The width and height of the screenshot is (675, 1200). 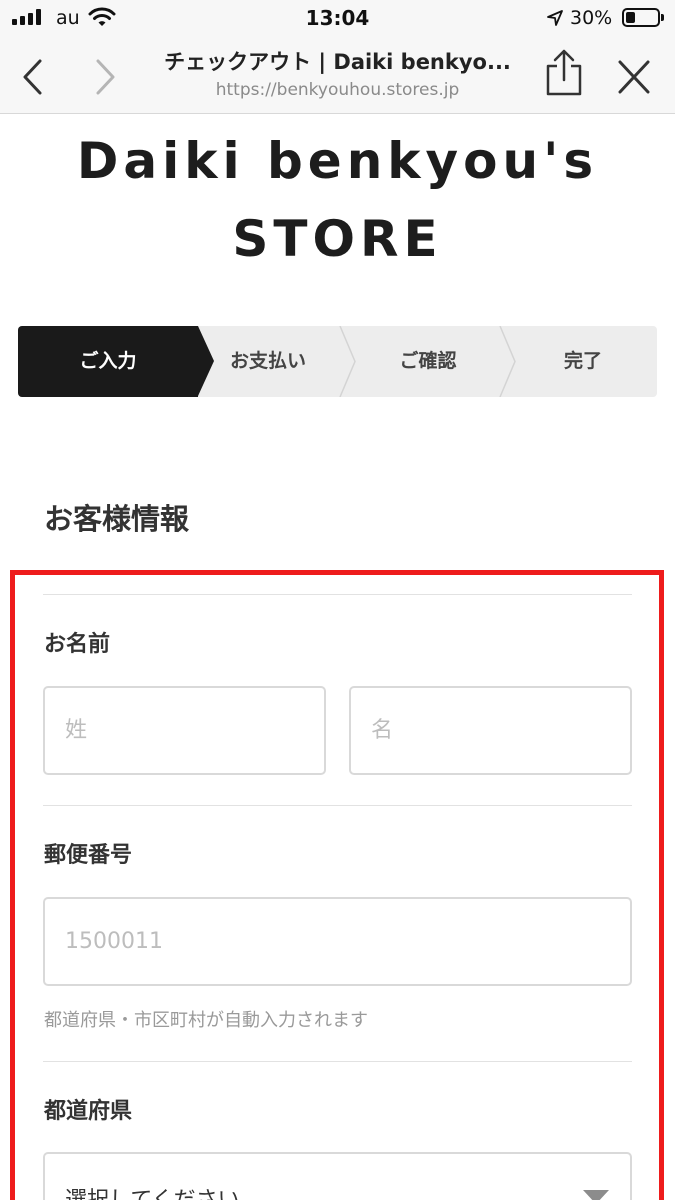 What do you see at coordinates (184, 730) in the screenshot?
I see `last-name-input` at bounding box center [184, 730].